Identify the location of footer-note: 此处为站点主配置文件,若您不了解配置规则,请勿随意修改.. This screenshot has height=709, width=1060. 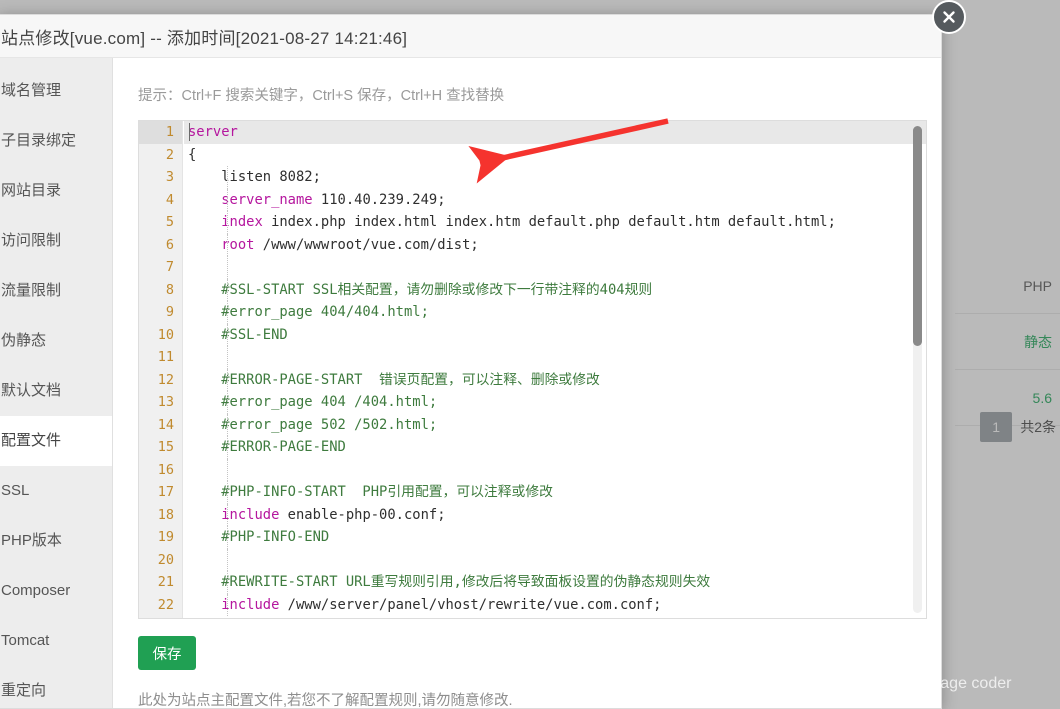
(325, 701).